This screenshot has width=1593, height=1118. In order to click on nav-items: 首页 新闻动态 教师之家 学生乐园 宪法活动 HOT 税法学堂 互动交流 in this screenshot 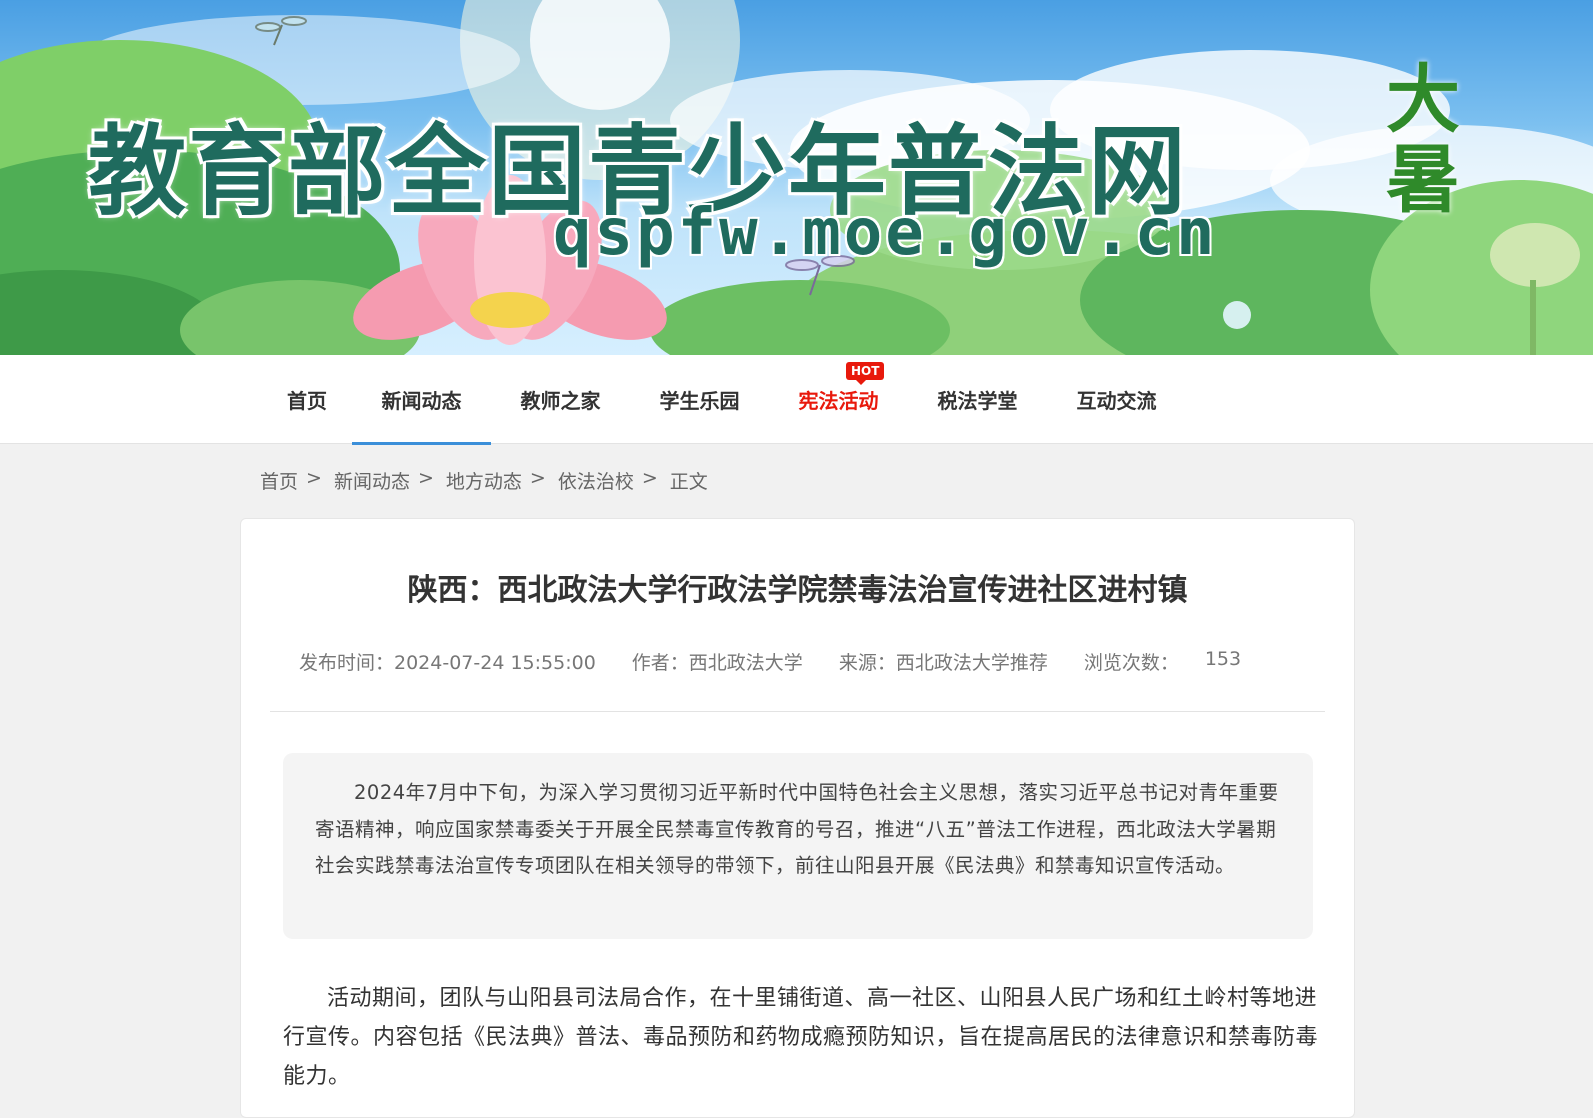, I will do `click(724, 400)`.